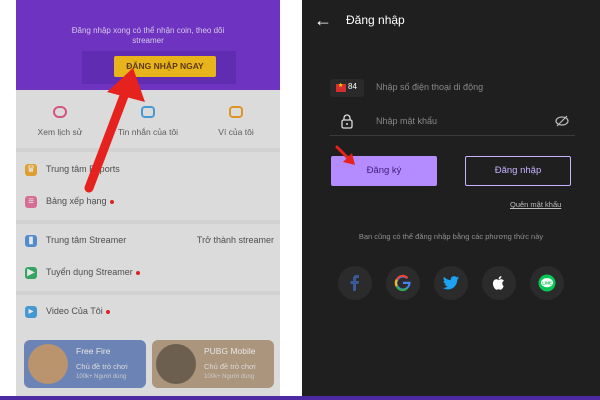 The image size is (600, 400). I want to click on login-button: Đăng nhập, so click(518, 171).